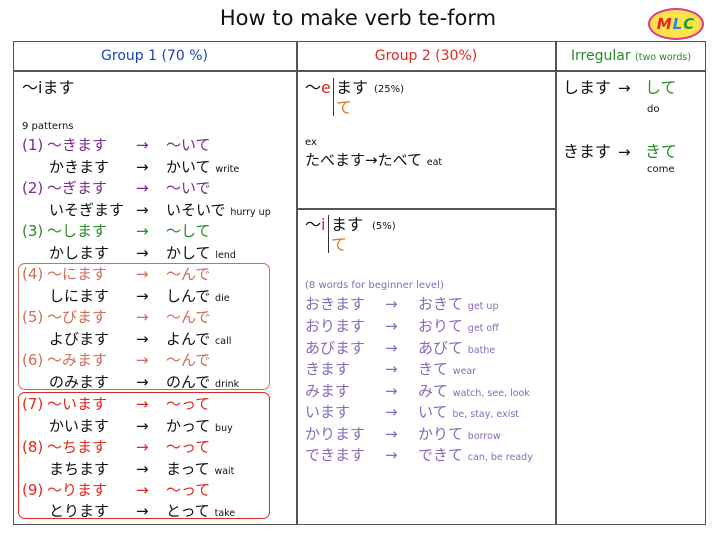 This screenshot has width=716, height=537. What do you see at coordinates (188, 188) in the screenshot?
I see `pattern-to: 〜いで` at bounding box center [188, 188].